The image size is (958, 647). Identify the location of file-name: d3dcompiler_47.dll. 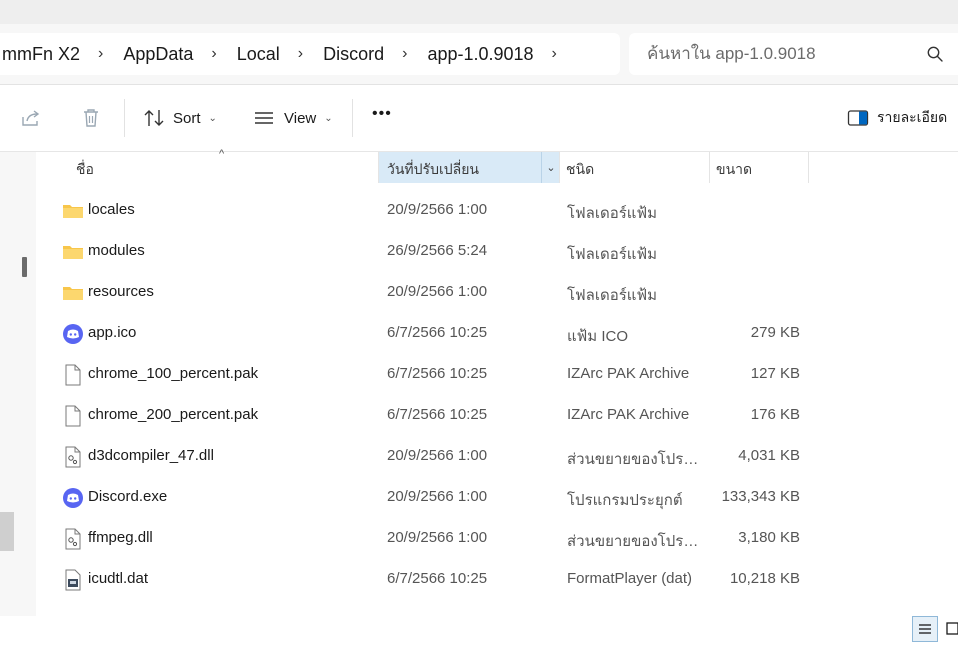
(151, 455).